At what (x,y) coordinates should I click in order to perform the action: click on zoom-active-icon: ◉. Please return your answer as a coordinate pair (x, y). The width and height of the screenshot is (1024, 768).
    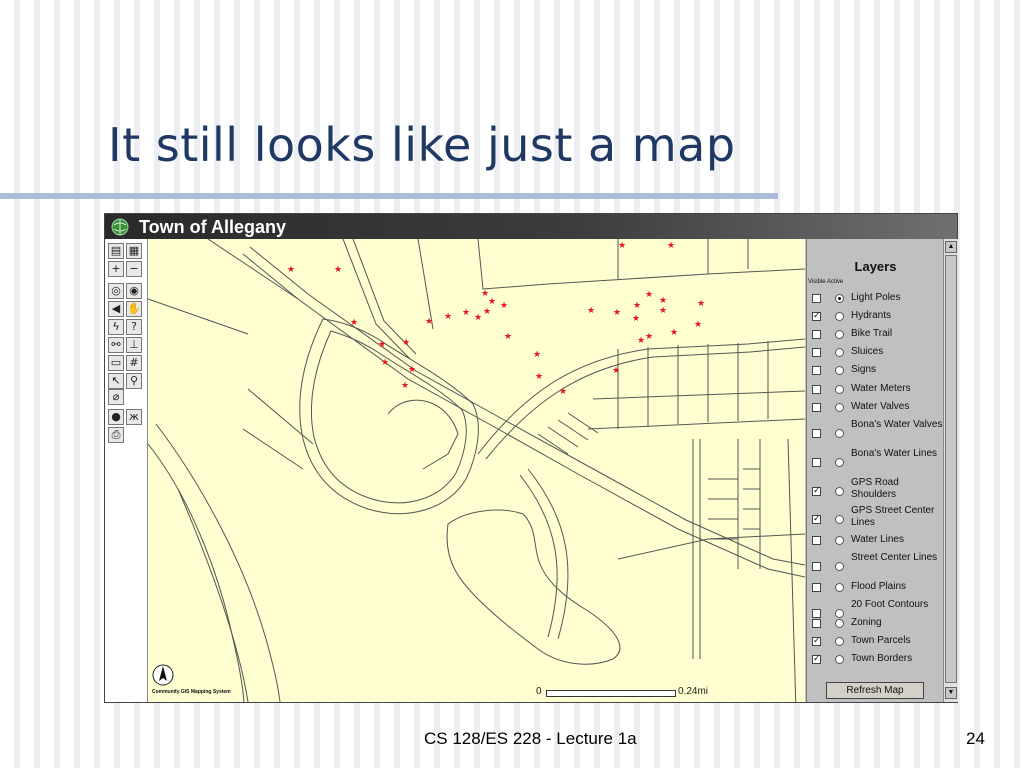
    Looking at the image, I should click on (134, 291).